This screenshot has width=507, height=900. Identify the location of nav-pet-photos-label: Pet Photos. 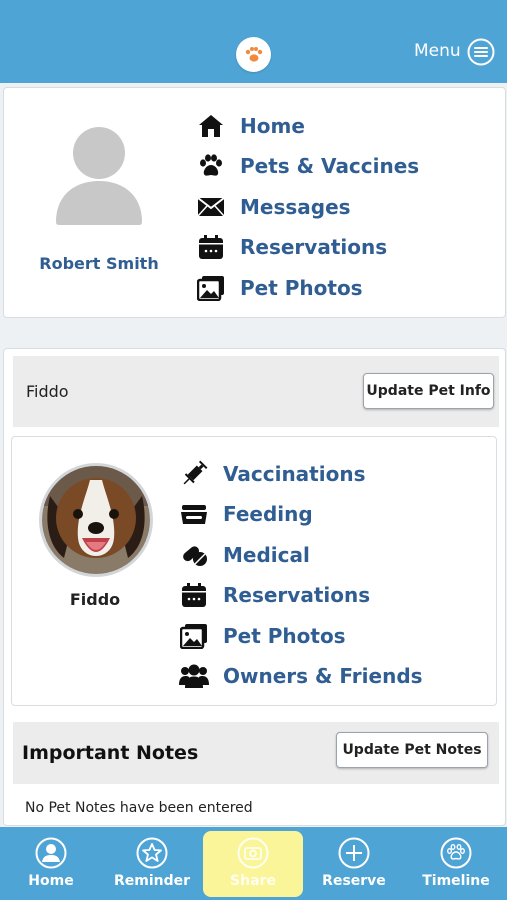
(301, 288).